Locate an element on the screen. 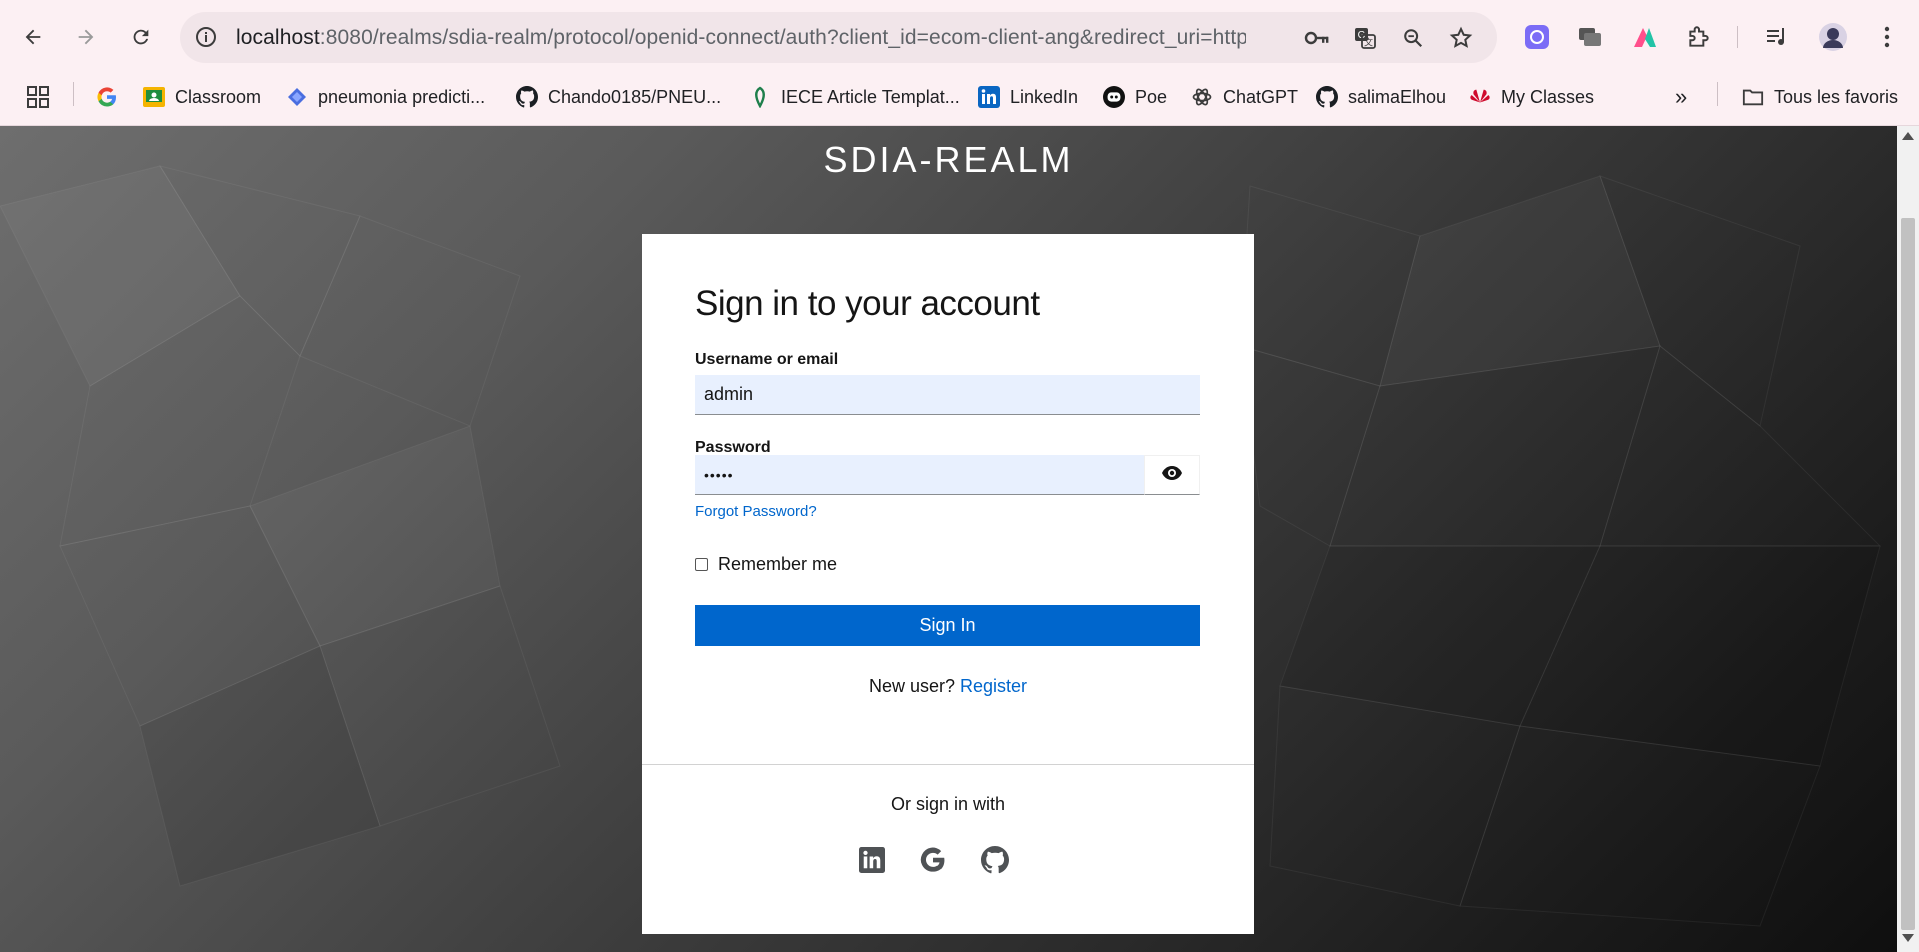 This screenshot has height=952, width=1919. bookmarks-overflow-button: » is located at coordinates (1681, 97).